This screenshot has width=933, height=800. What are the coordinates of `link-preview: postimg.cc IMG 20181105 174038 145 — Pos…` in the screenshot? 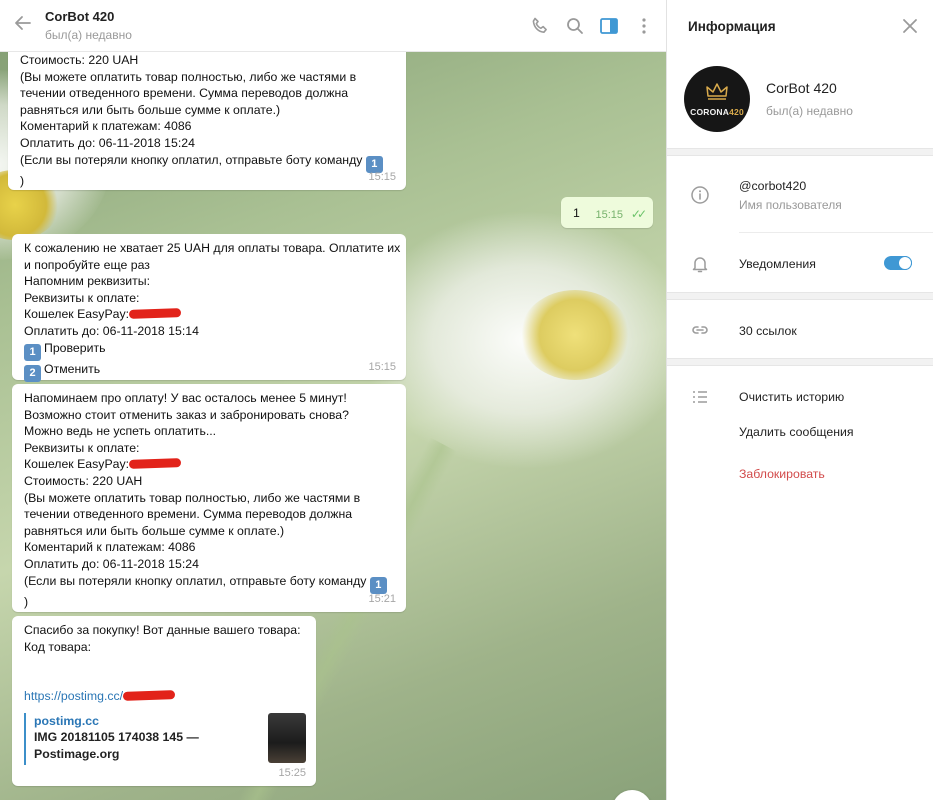 It's located at (165, 738).